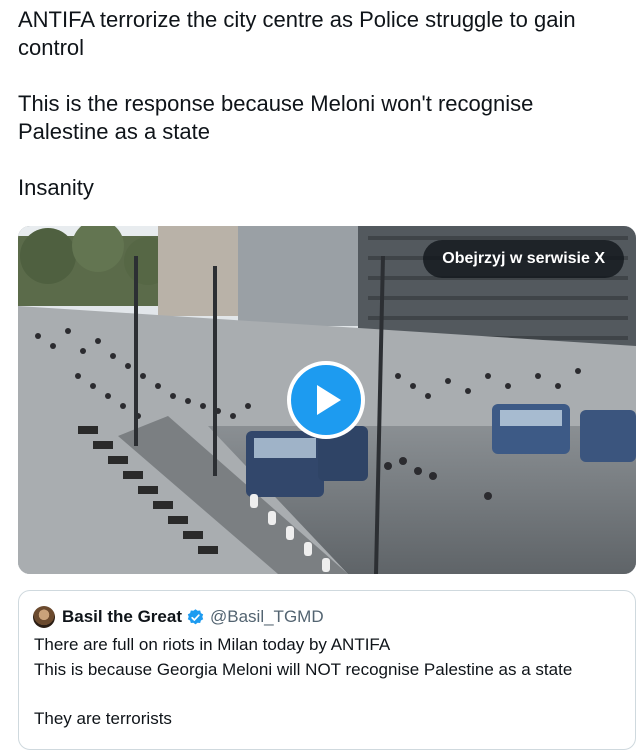  I want to click on play-icon, so click(329, 400).